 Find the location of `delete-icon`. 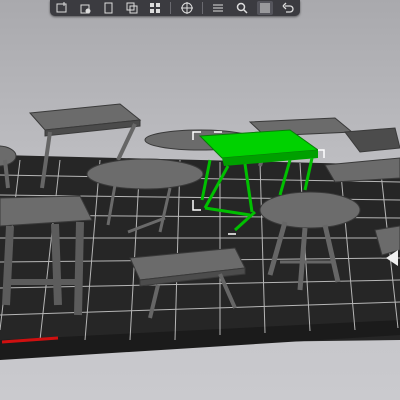

delete-icon is located at coordinates (85, 8).